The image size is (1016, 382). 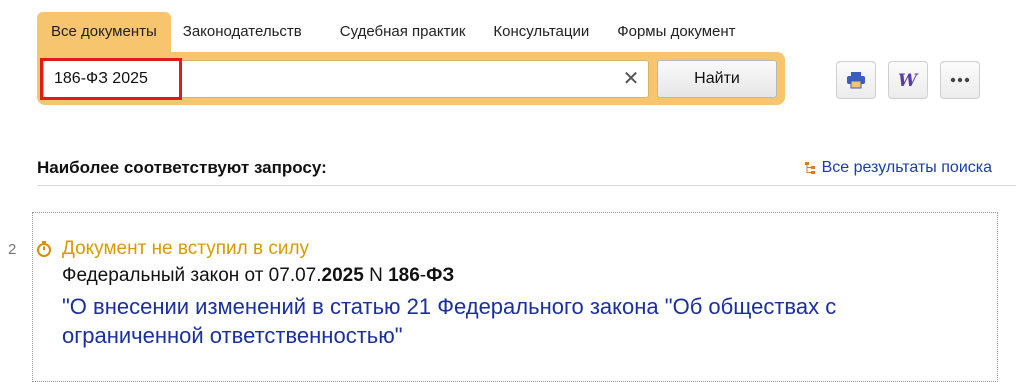 I want to click on section-divider, so click(x=526, y=185).